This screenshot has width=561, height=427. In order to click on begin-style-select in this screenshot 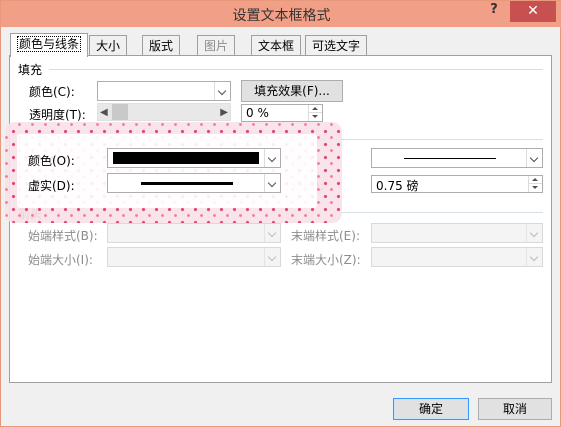, I will do `click(194, 233)`.